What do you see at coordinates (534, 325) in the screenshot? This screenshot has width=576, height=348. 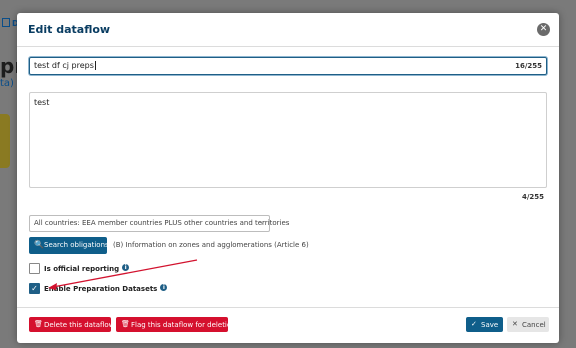 I see `cancel-label: Cancel` at bounding box center [534, 325].